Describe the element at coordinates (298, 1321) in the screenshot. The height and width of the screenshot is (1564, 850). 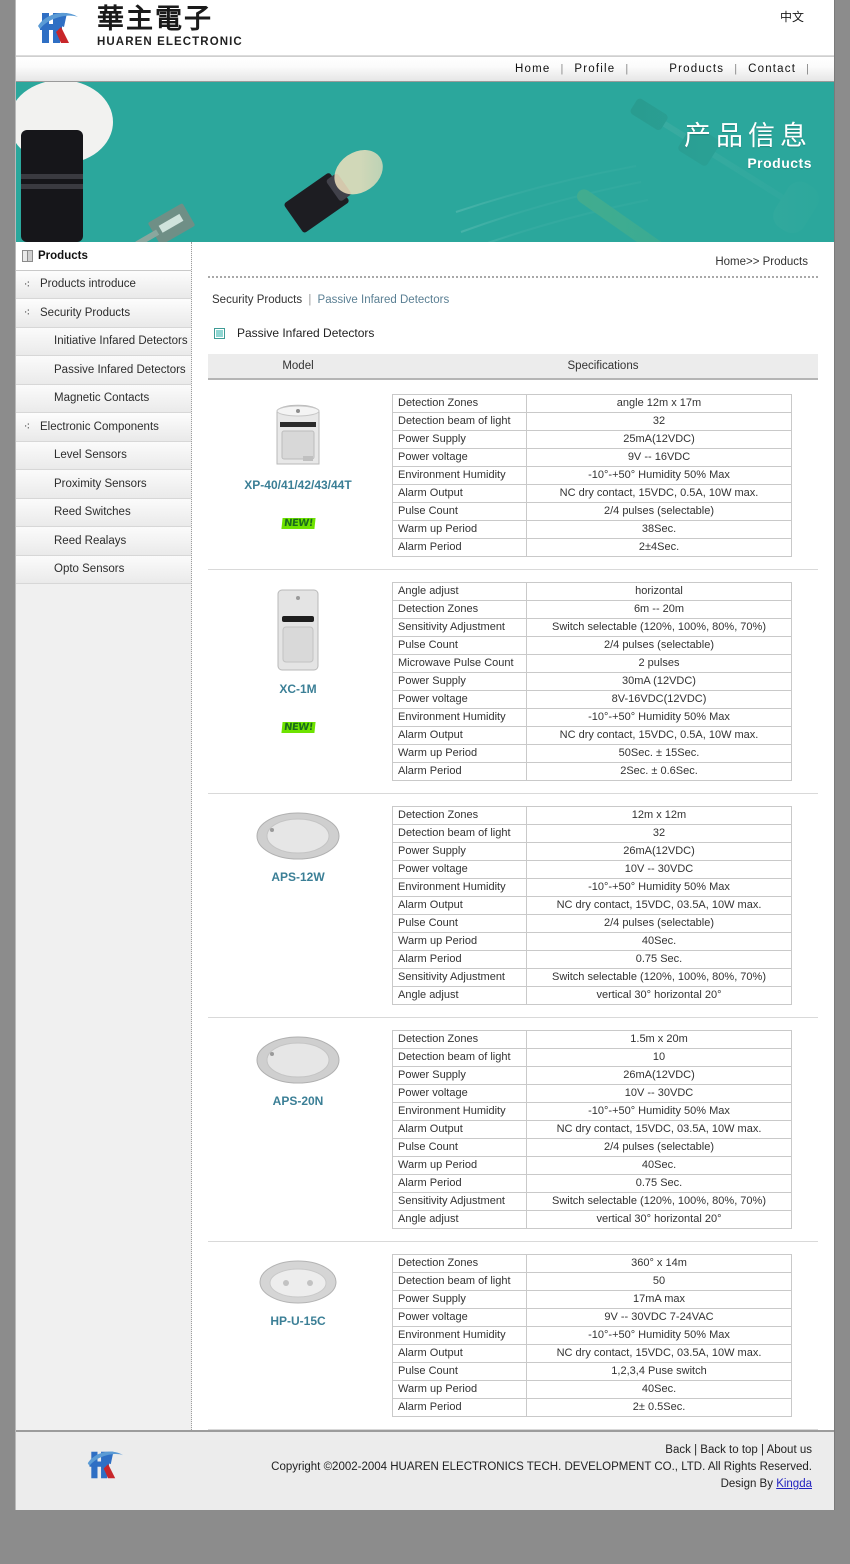
I see `product-model-link: HP-U-15C` at that location.